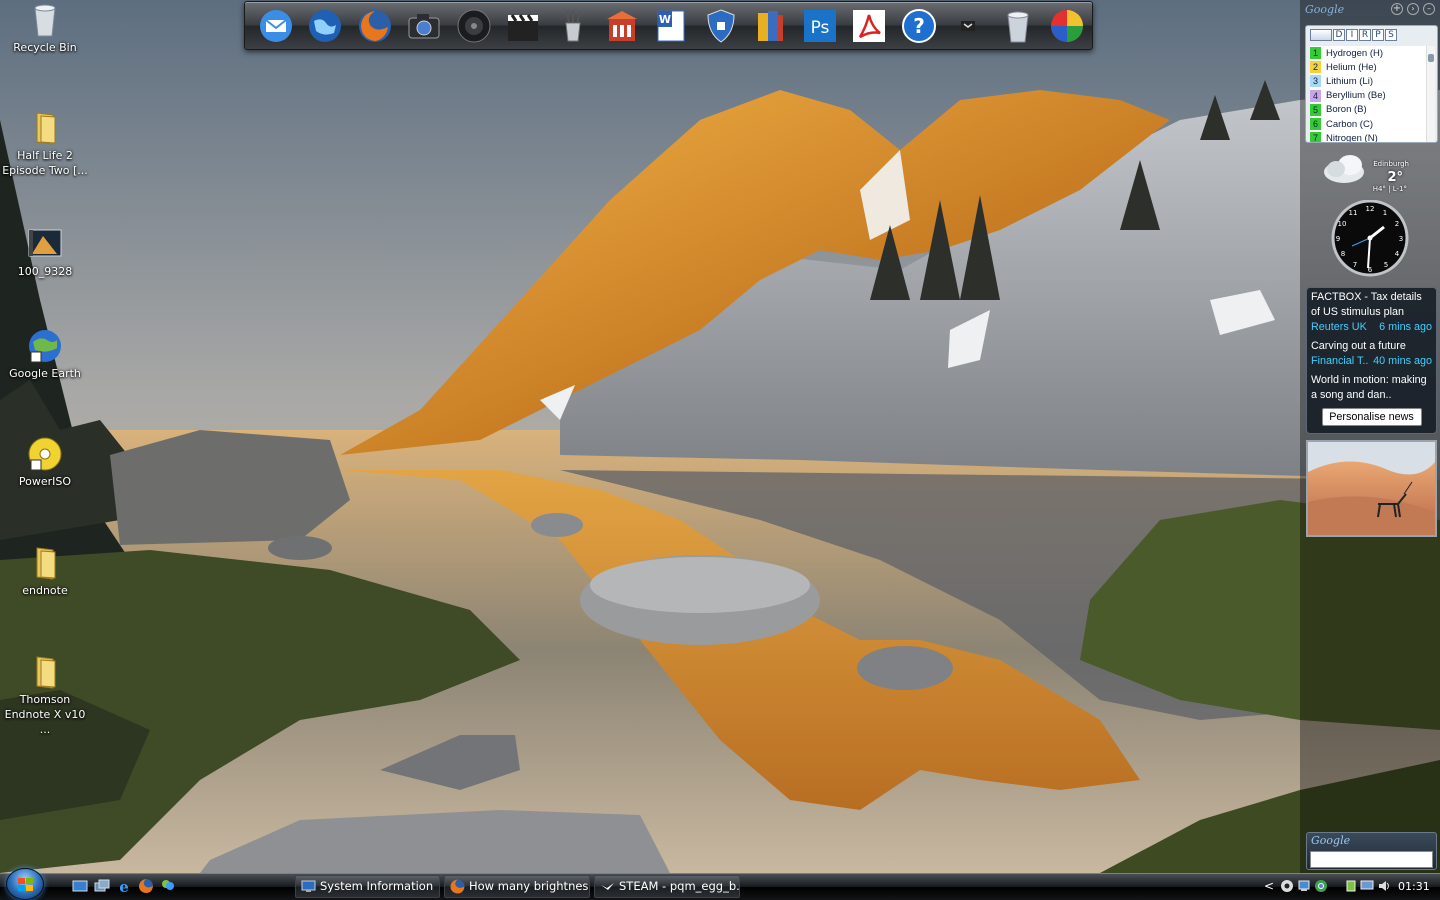 The width and height of the screenshot is (1440, 900). What do you see at coordinates (1371, 388) in the screenshot?
I see `news-headline: World in motion: making a song and dan..` at bounding box center [1371, 388].